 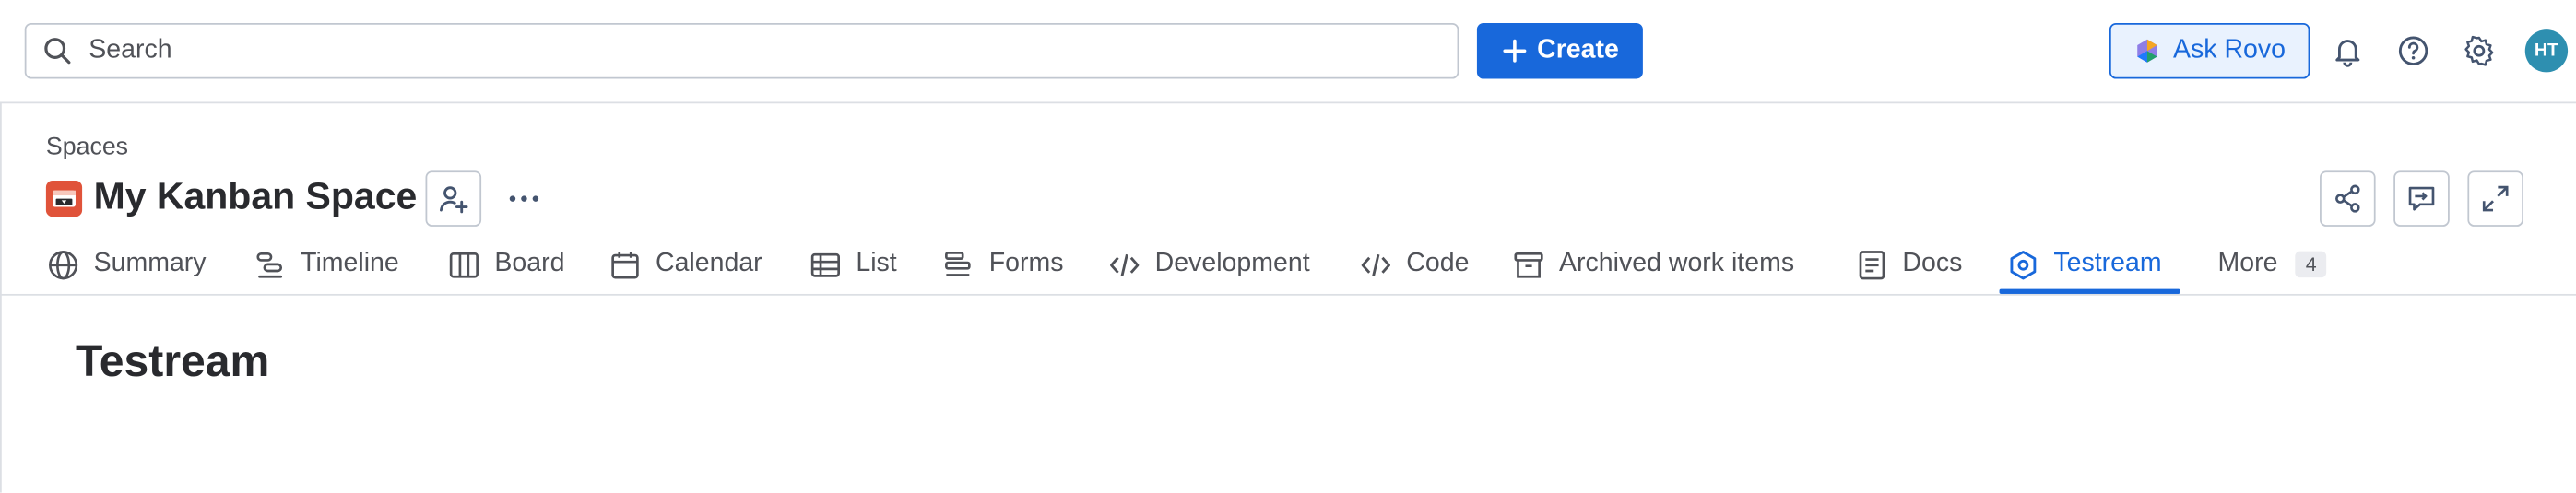 What do you see at coordinates (64, 199) in the screenshot?
I see `space-avatar-icon` at bounding box center [64, 199].